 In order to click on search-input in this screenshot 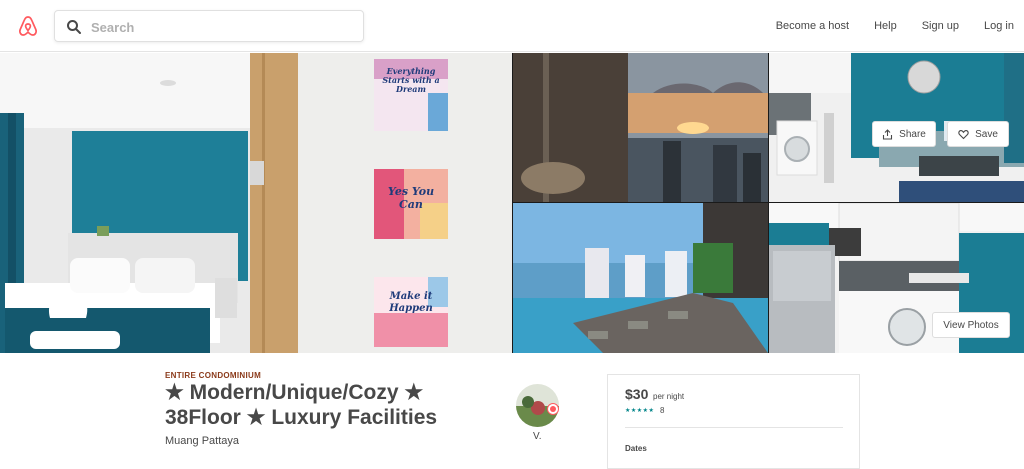, I will do `click(224, 27)`.